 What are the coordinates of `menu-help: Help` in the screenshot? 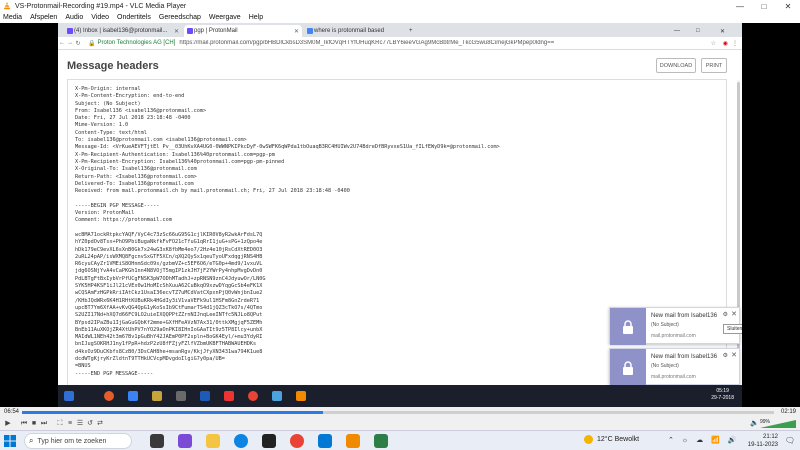 It's located at (256, 17).